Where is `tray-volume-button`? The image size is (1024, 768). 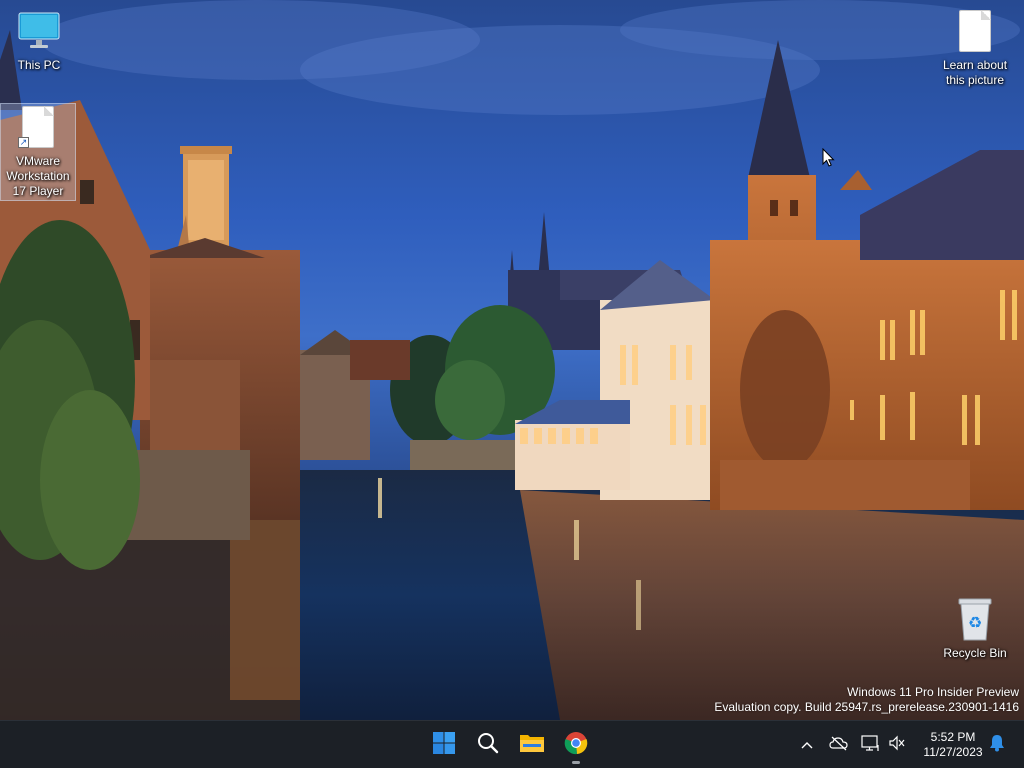 tray-volume-button is located at coordinates (897, 745).